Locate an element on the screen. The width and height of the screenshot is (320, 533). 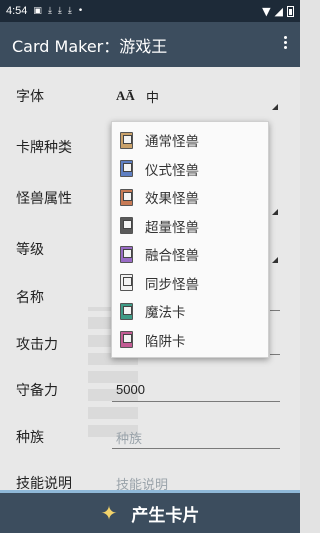
card-normal-icon is located at coordinates (126, 140).